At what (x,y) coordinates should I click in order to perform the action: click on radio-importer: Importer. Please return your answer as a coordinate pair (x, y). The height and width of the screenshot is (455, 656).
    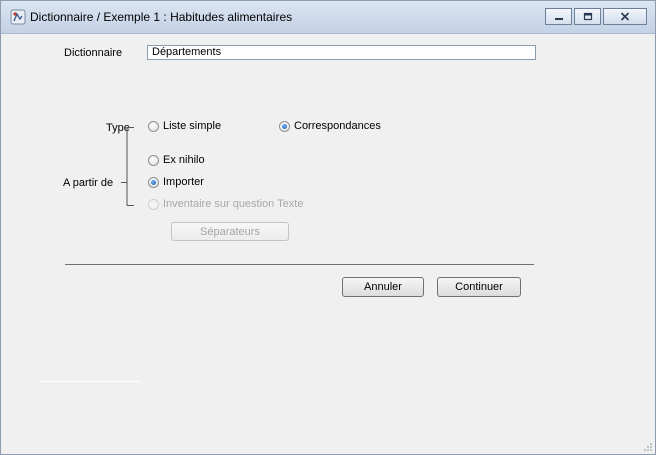
    Looking at the image, I should click on (176, 182).